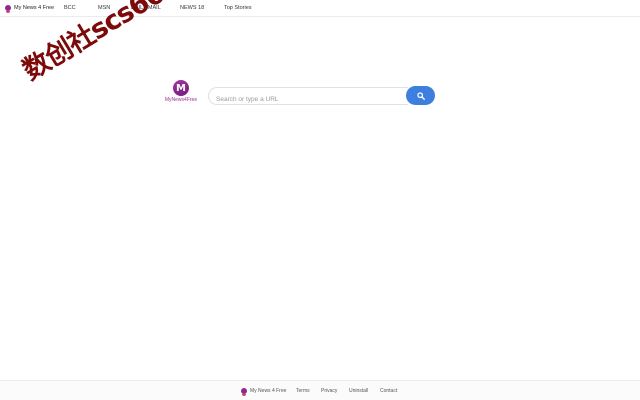 Image resolution: width=640 pixels, height=400 pixels. Describe the element at coordinates (181, 88) in the screenshot. I see `mynews4free-logo-icon: M` at that location.